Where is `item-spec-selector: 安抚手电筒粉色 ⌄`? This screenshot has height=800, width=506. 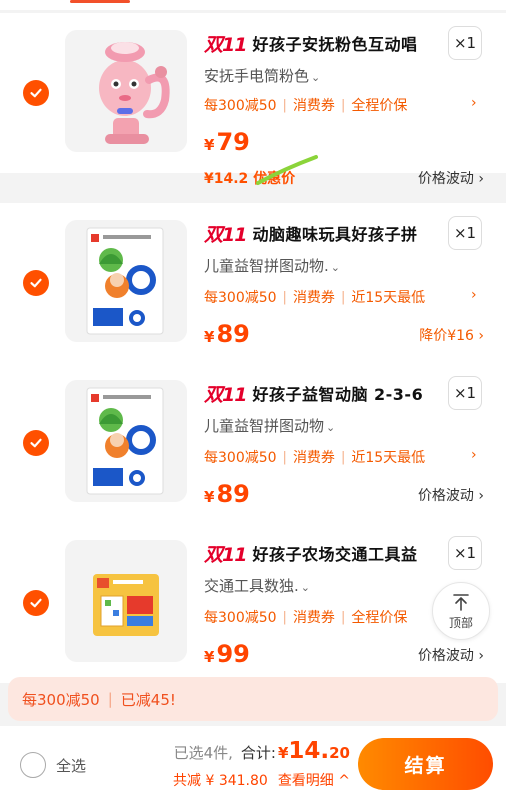
item-spec-selector: 安抚手电筒粉色 ⌄ is located at coordinates (262, 75).